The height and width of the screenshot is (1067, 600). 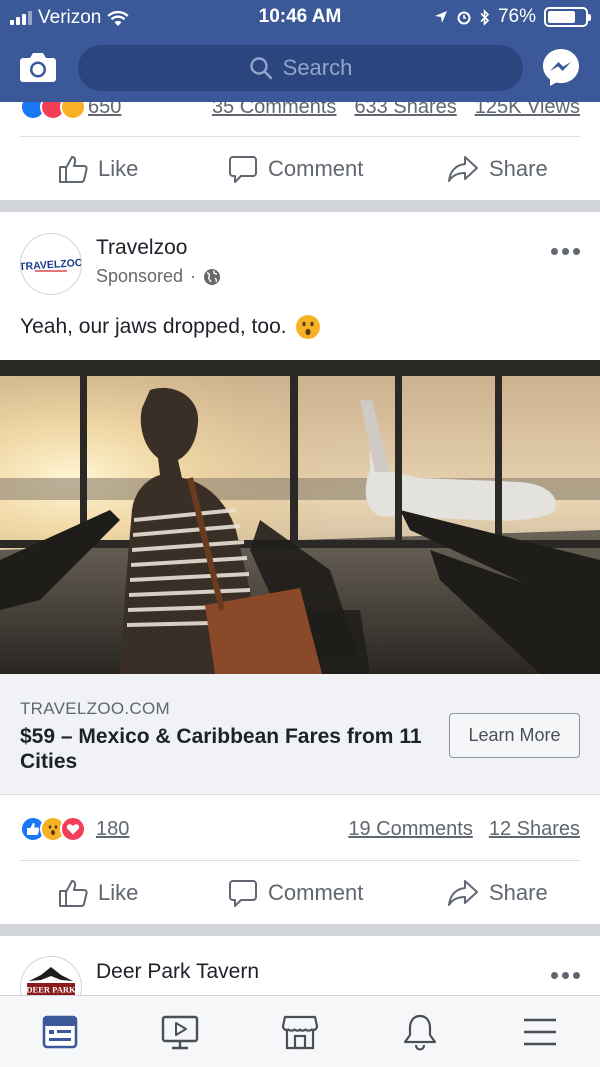 I want to click on post-message: Yeah, our jaws dropped, too., so click(x=153, y=326).